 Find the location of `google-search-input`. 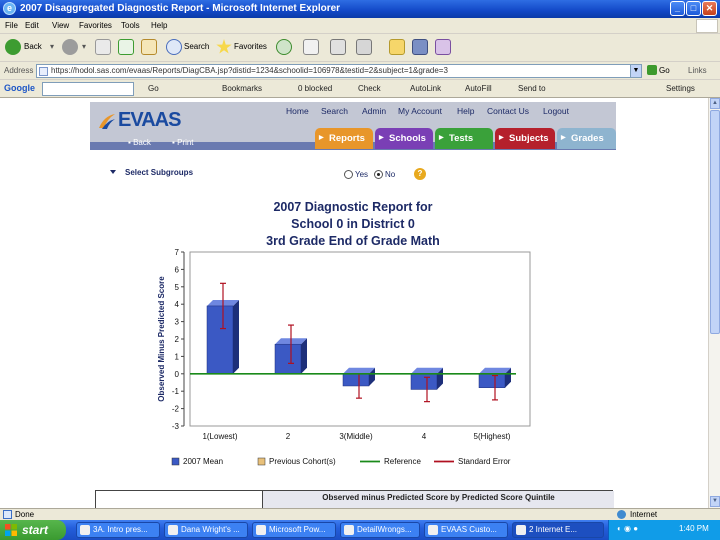

google-search-input is located at coordinates (88, 89).